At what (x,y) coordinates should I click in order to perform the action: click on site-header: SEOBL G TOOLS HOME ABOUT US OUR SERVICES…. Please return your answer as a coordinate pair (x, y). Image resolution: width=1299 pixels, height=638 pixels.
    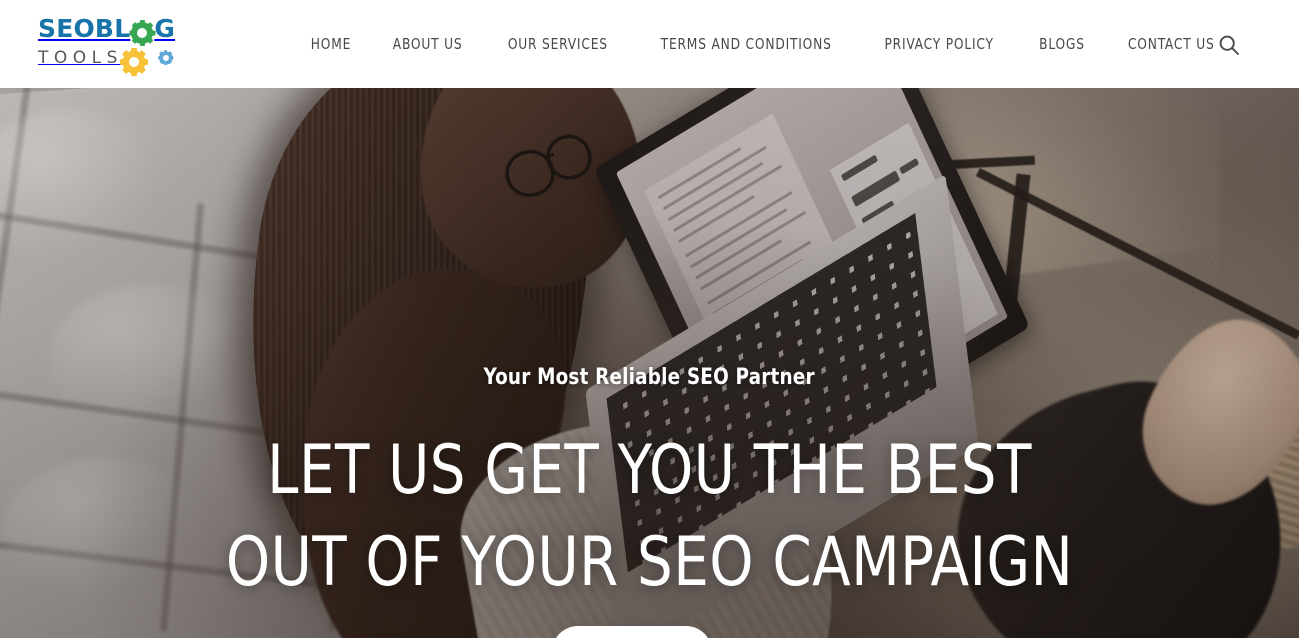
    Looking at the image, I should click on (649, 44).